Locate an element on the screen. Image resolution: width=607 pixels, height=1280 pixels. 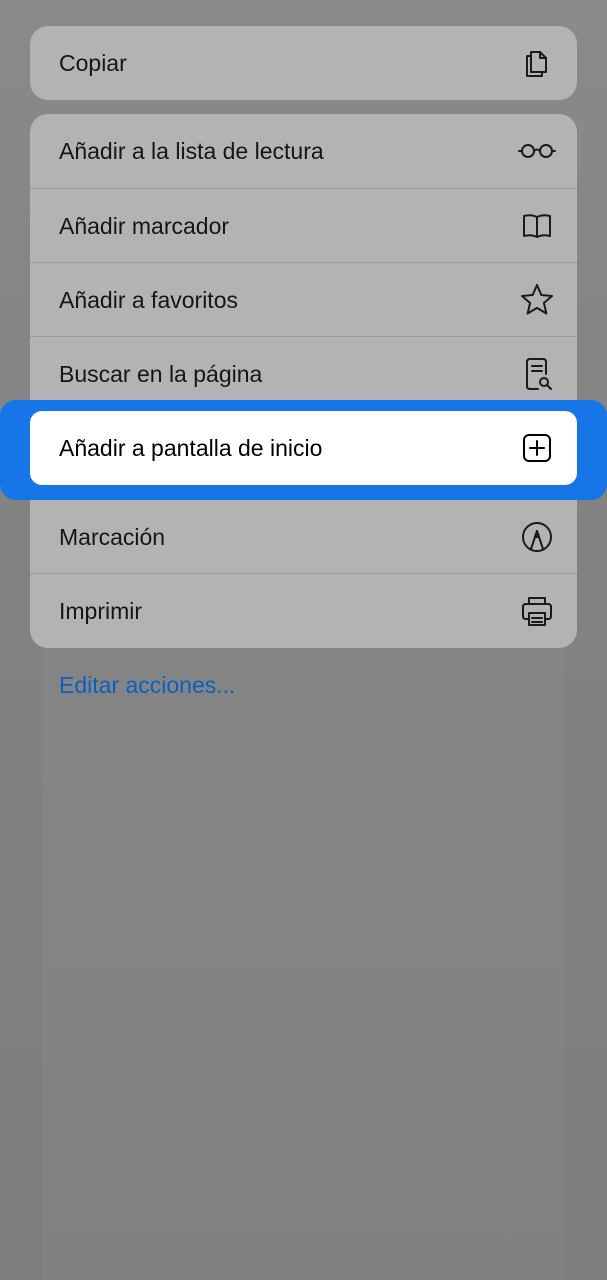
menu-item-add-bookmark: Añadir marcador is located at coordinates (303, 226).